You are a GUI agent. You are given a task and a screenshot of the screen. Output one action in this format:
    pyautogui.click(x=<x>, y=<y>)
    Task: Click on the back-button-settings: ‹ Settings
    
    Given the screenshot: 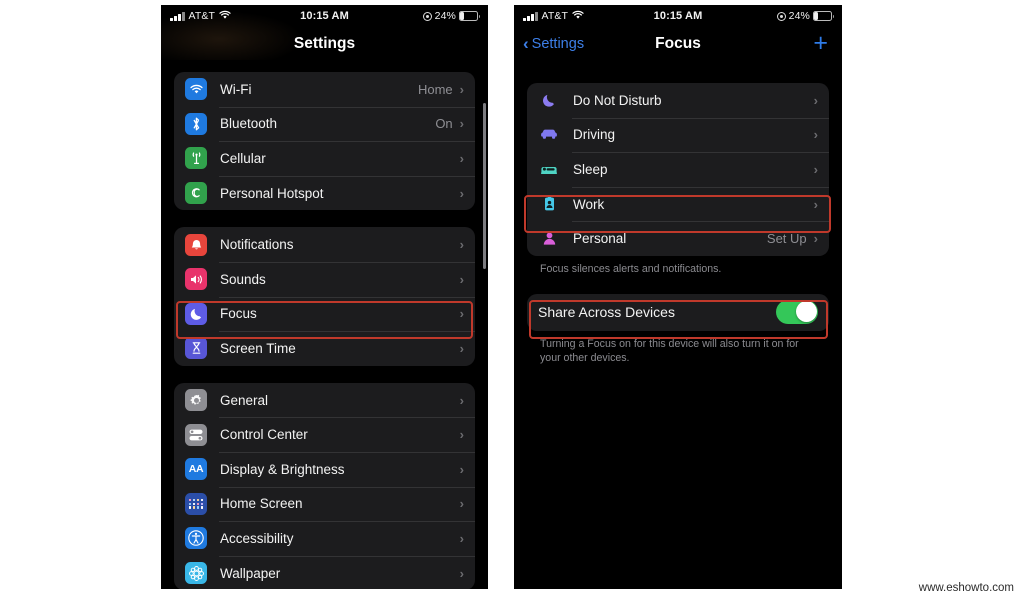 What is the action you would take?
    pyautogui.click(x=549, y=43)
    